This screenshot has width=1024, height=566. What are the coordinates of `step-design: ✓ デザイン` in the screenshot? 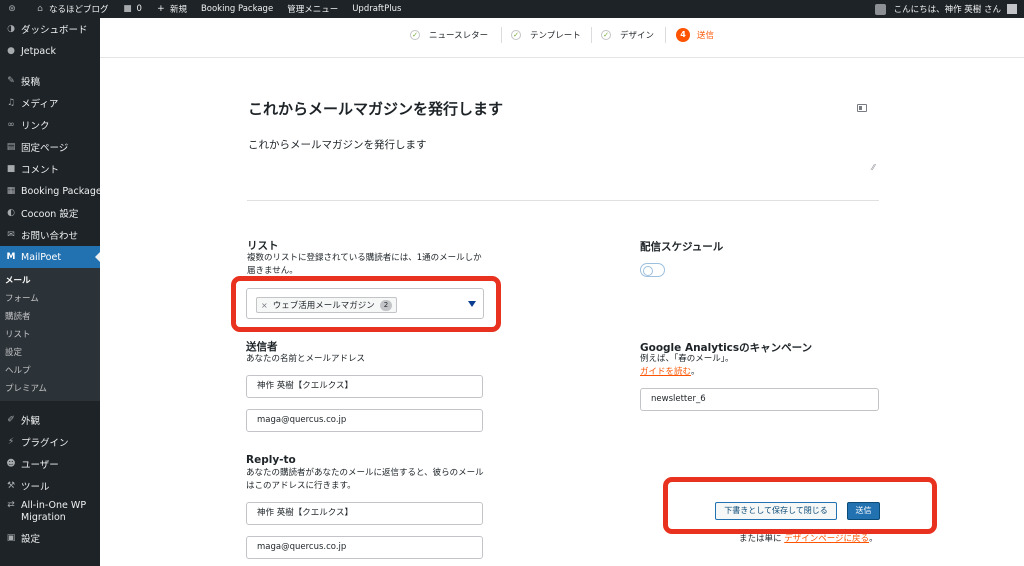 It's located at (627, 35).